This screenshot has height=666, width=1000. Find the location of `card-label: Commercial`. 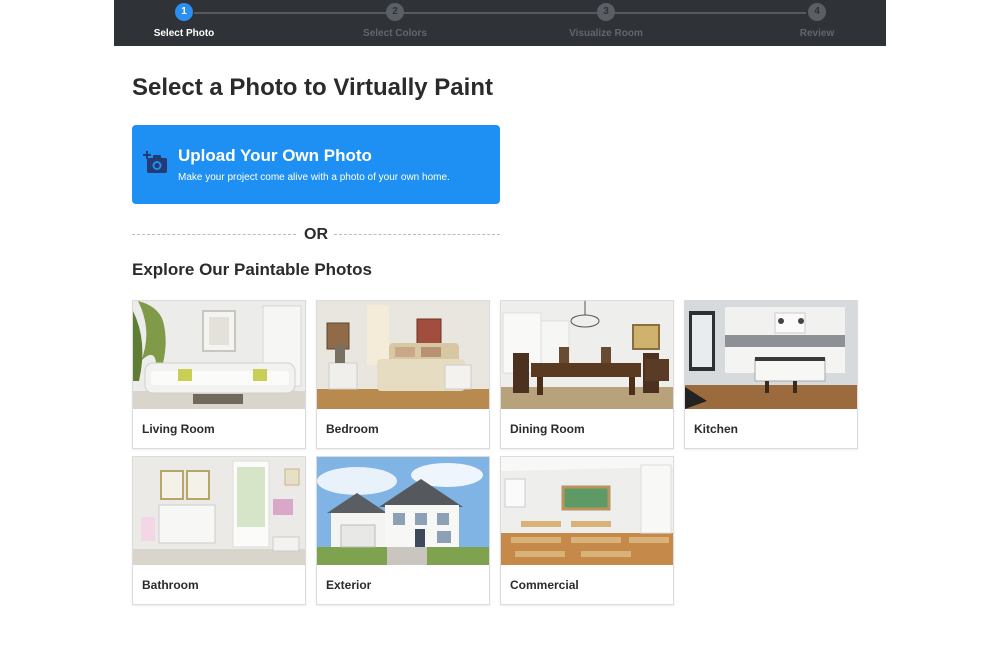

card-label: Commercial is located at coordinates (544, 585).